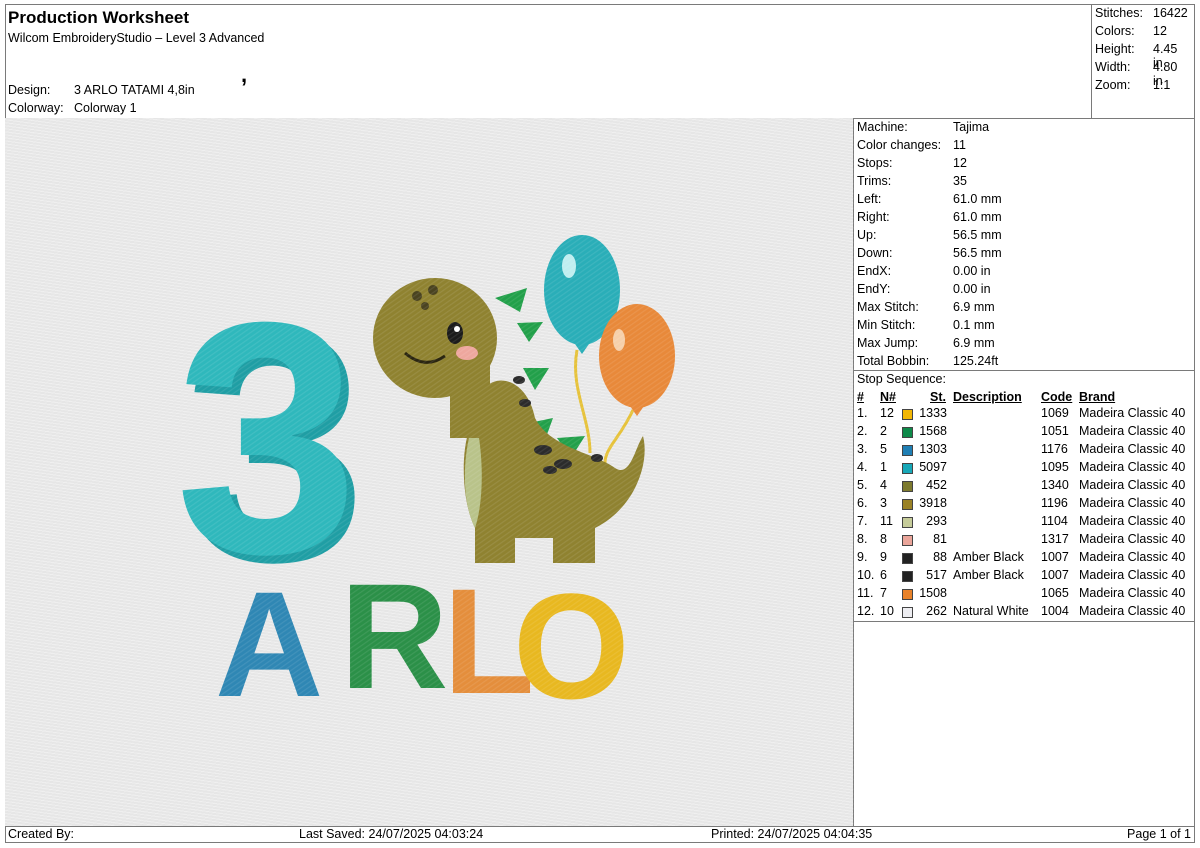 The height and width of the screenshot is (848, 1200). Describe the element at coordinates (866, 575) in the screenshot. I see `row-index: 10.` at that location.